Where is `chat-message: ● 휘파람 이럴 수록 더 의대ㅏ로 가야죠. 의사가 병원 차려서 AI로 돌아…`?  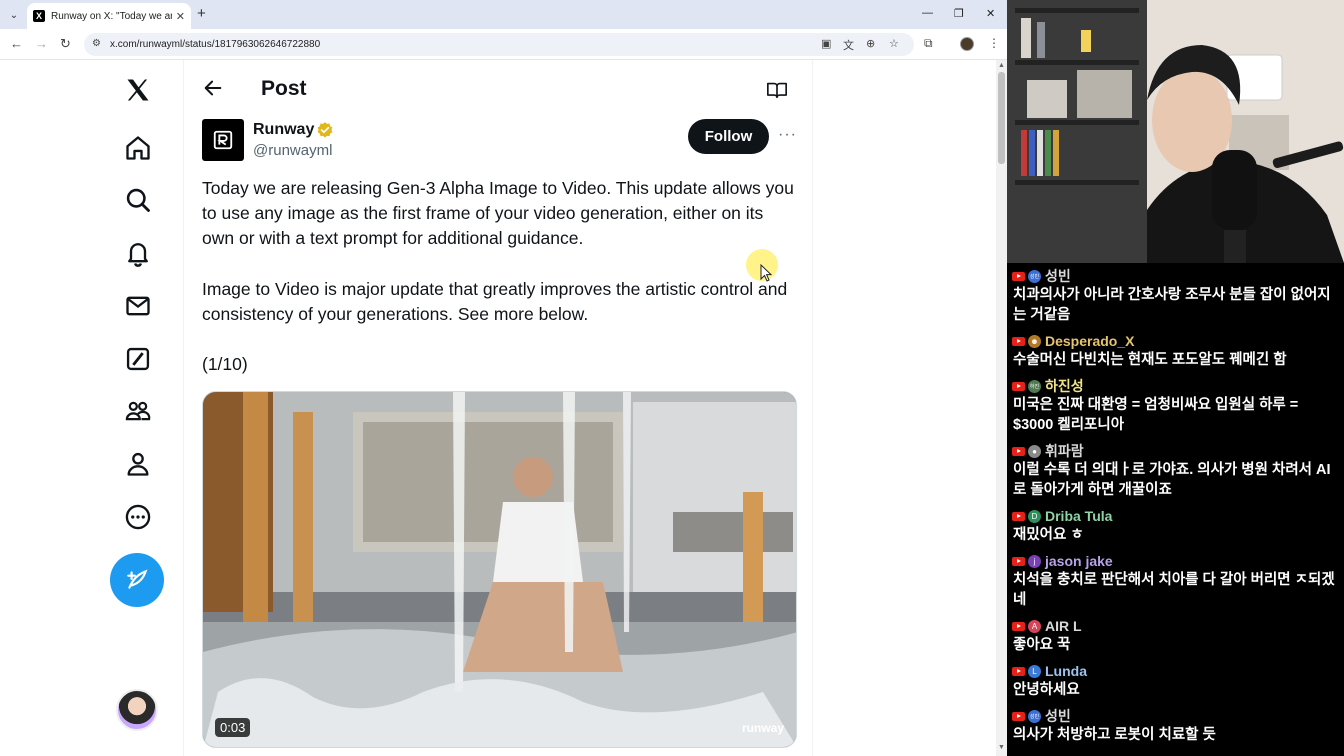
chat-message: ● 휘파람 이럴 수록 더 의대ㅏ로 가야죠. 의사가 병원 차려서 AI로 돌아… is located at coordinates (1177, 471).